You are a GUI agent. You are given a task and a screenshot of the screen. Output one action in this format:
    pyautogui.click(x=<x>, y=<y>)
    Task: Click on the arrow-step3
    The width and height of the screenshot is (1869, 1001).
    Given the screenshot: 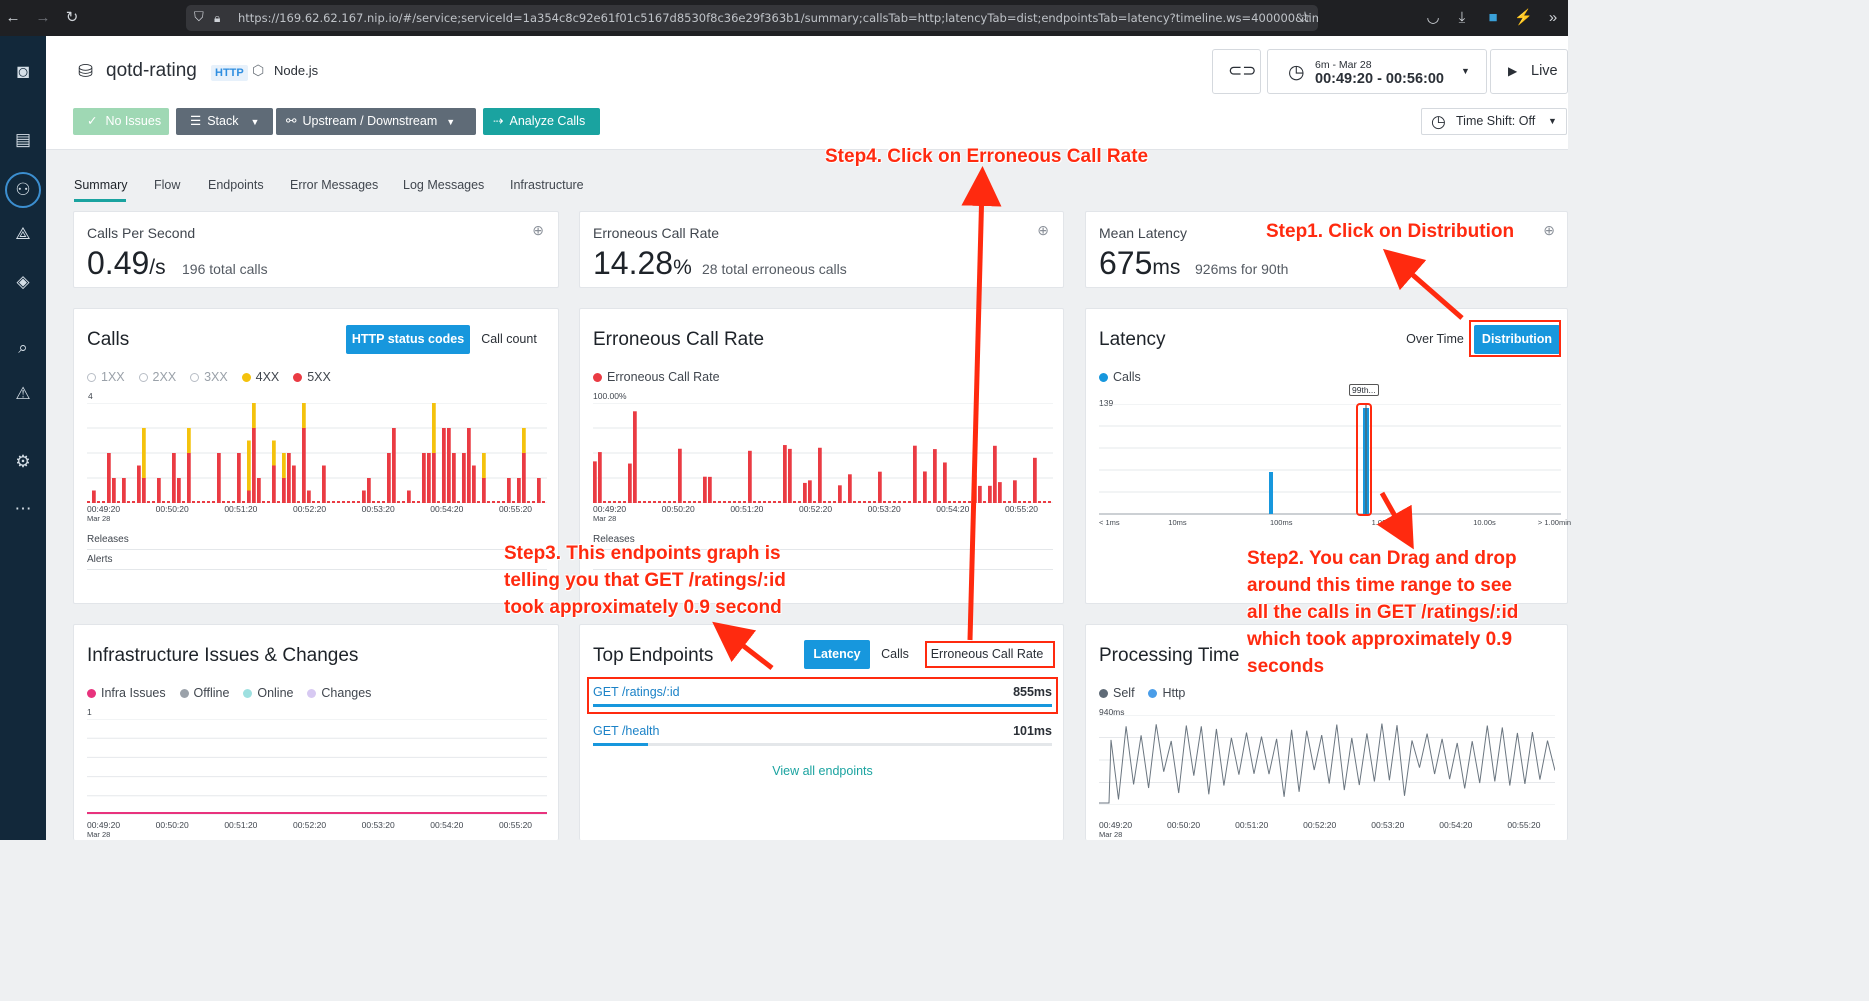 What is the action you would take?
    pyautogui.click(x=743, y=645)
    